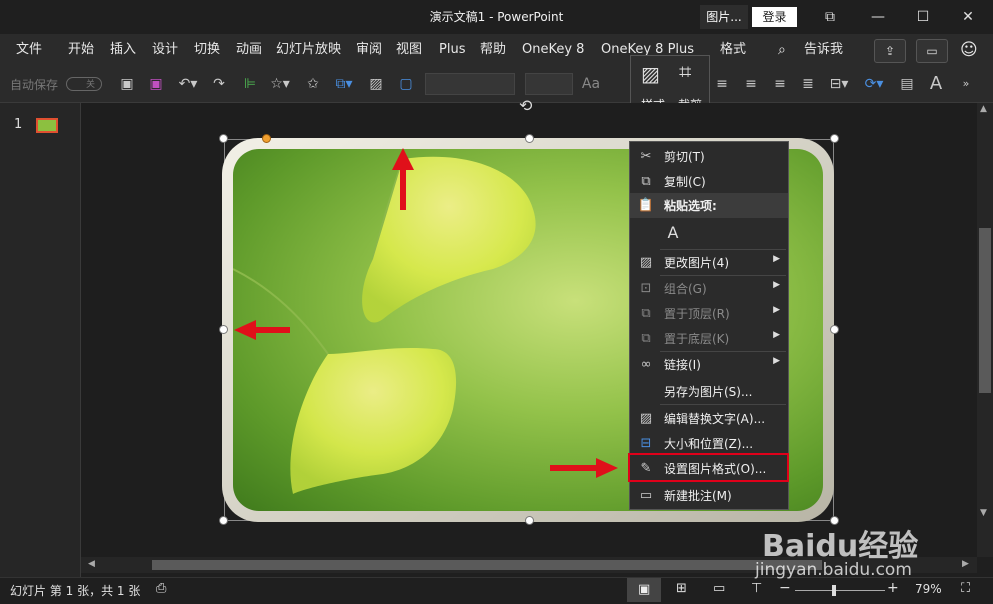 The height and width of the screenshot is (604, 993). What do you see at coordinates (161, 588) in the screenshot?
I see `accessibility-icon: ⎙` at bounding box center [161, 588].